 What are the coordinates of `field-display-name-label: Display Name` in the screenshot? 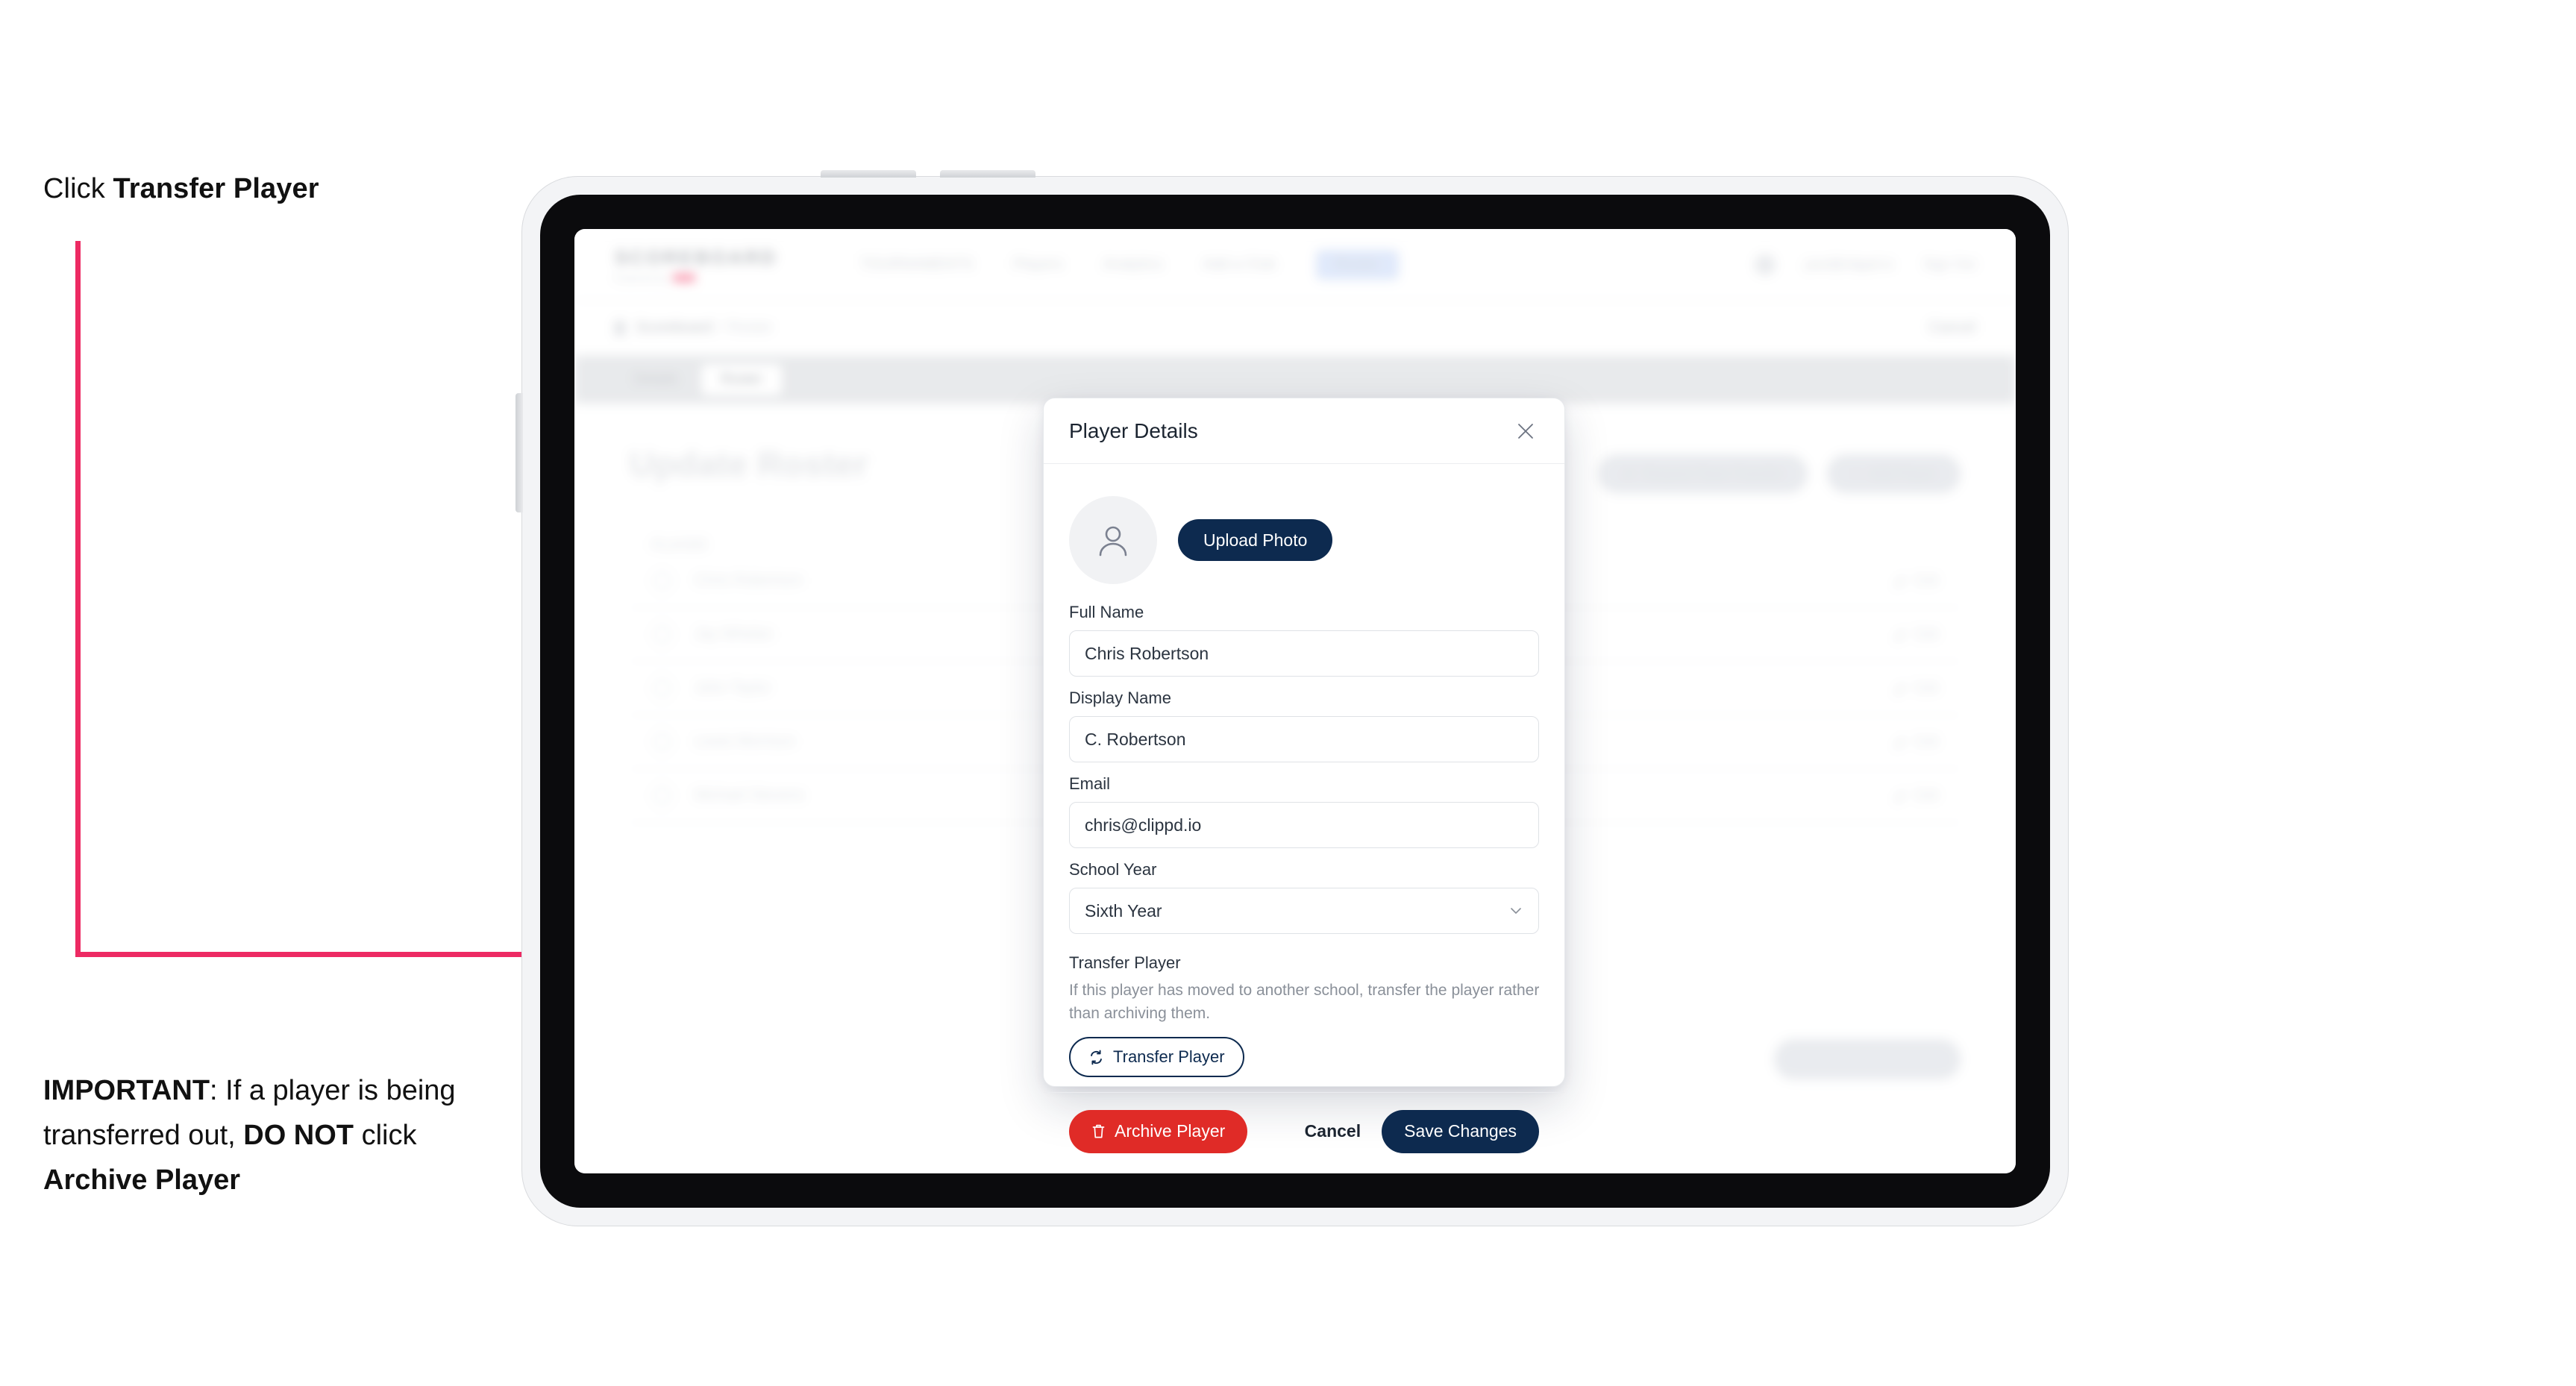 It's located at (1120, 698).